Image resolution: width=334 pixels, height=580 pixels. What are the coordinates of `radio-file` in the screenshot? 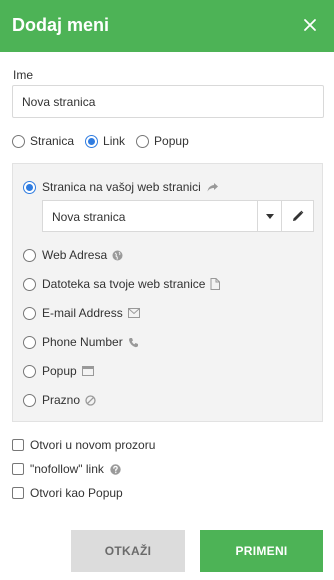 It's located at (29, 284).